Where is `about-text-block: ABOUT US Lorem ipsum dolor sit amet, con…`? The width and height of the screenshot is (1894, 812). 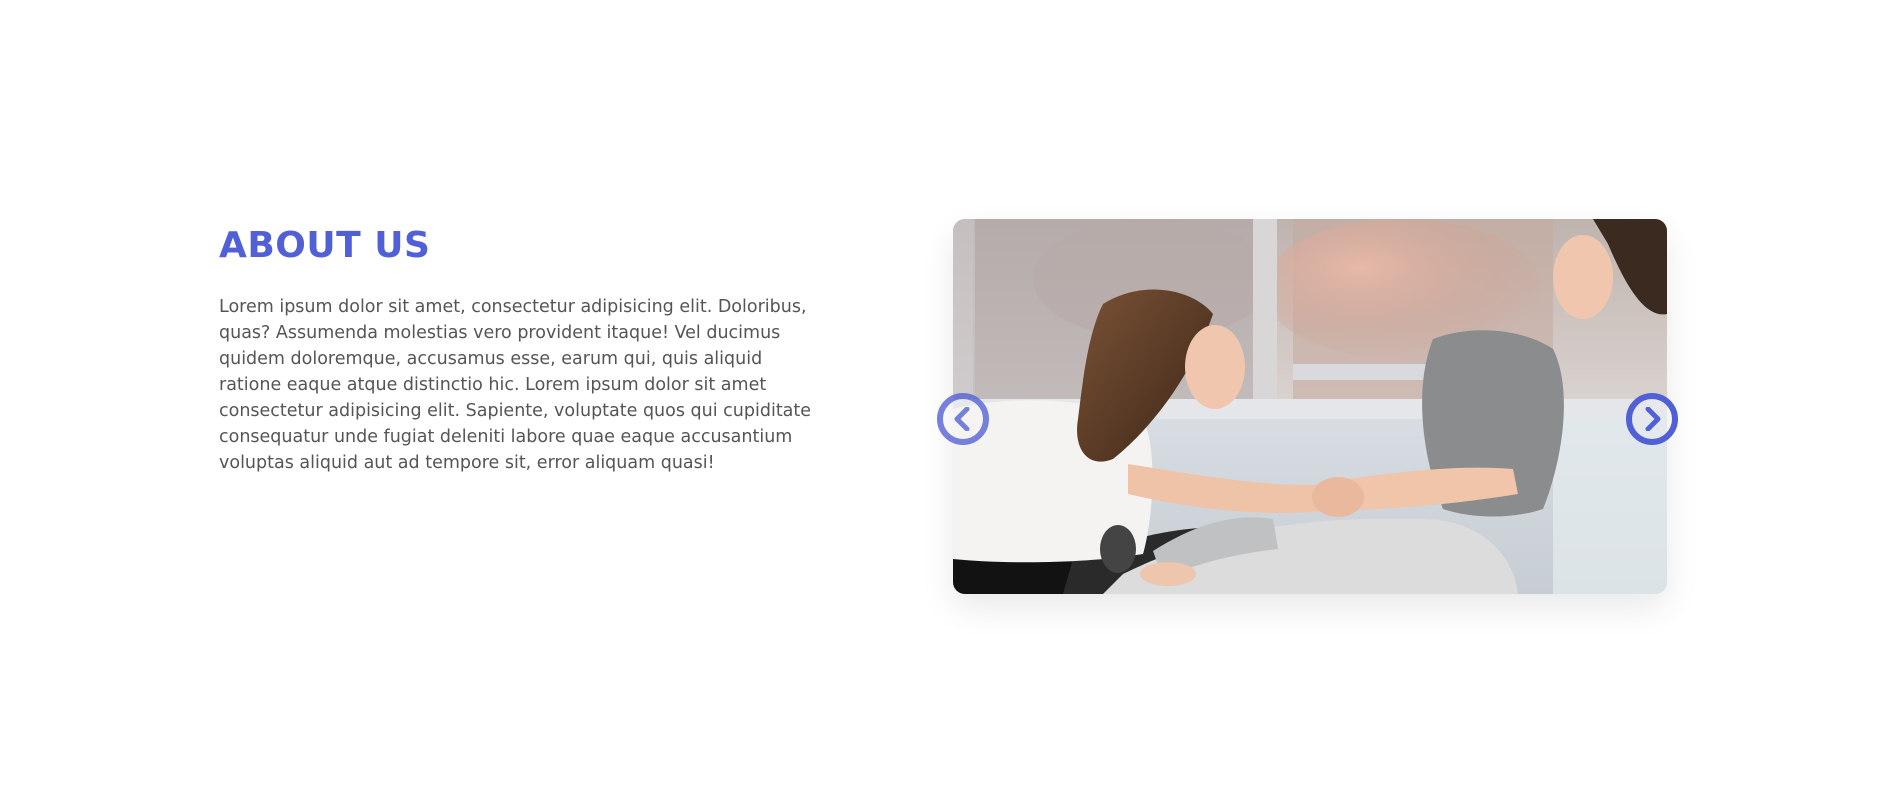
about-text-block: ABOUT US Lorem ipsum dolor sit amet, con… is located at coordinates (519, 348).